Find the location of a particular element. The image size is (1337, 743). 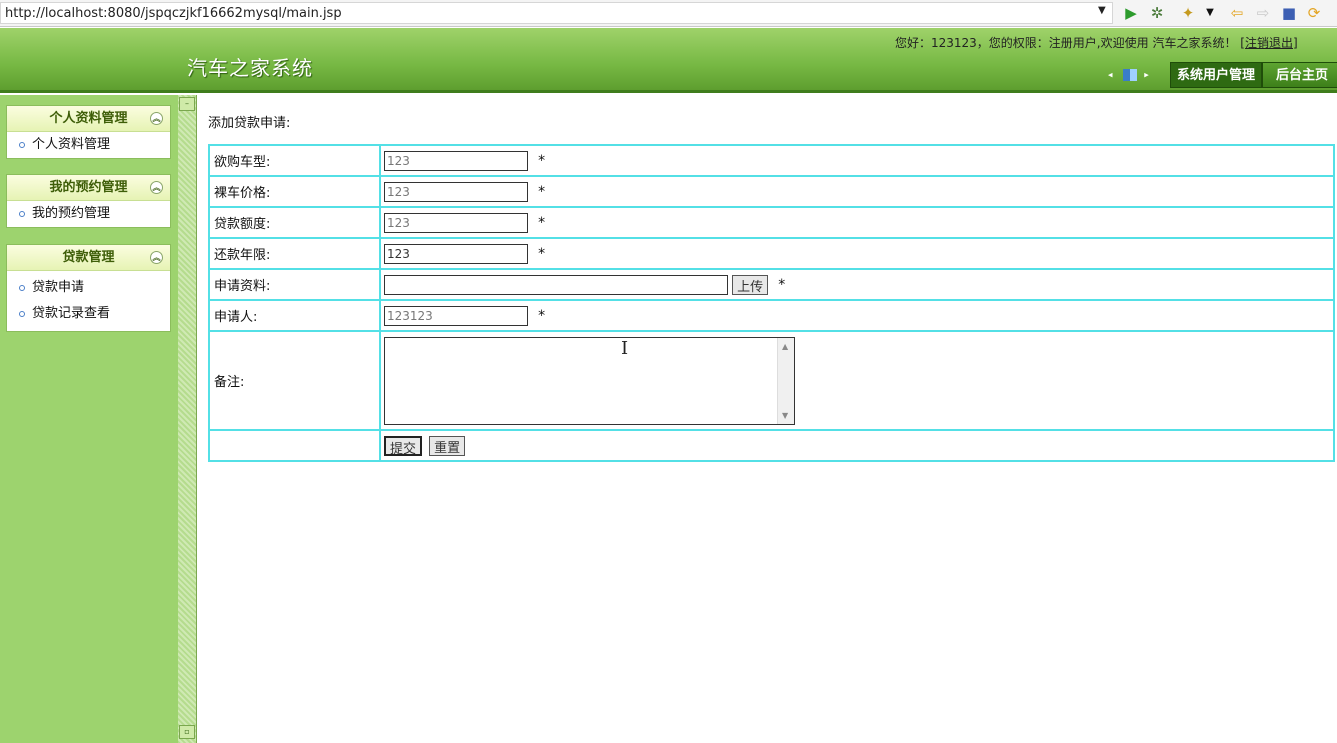

greeting-message: 您好：123123，您的权限：注册用户,欢迎使用 汽车之家系统！ is located at coordinates (1066, 43).